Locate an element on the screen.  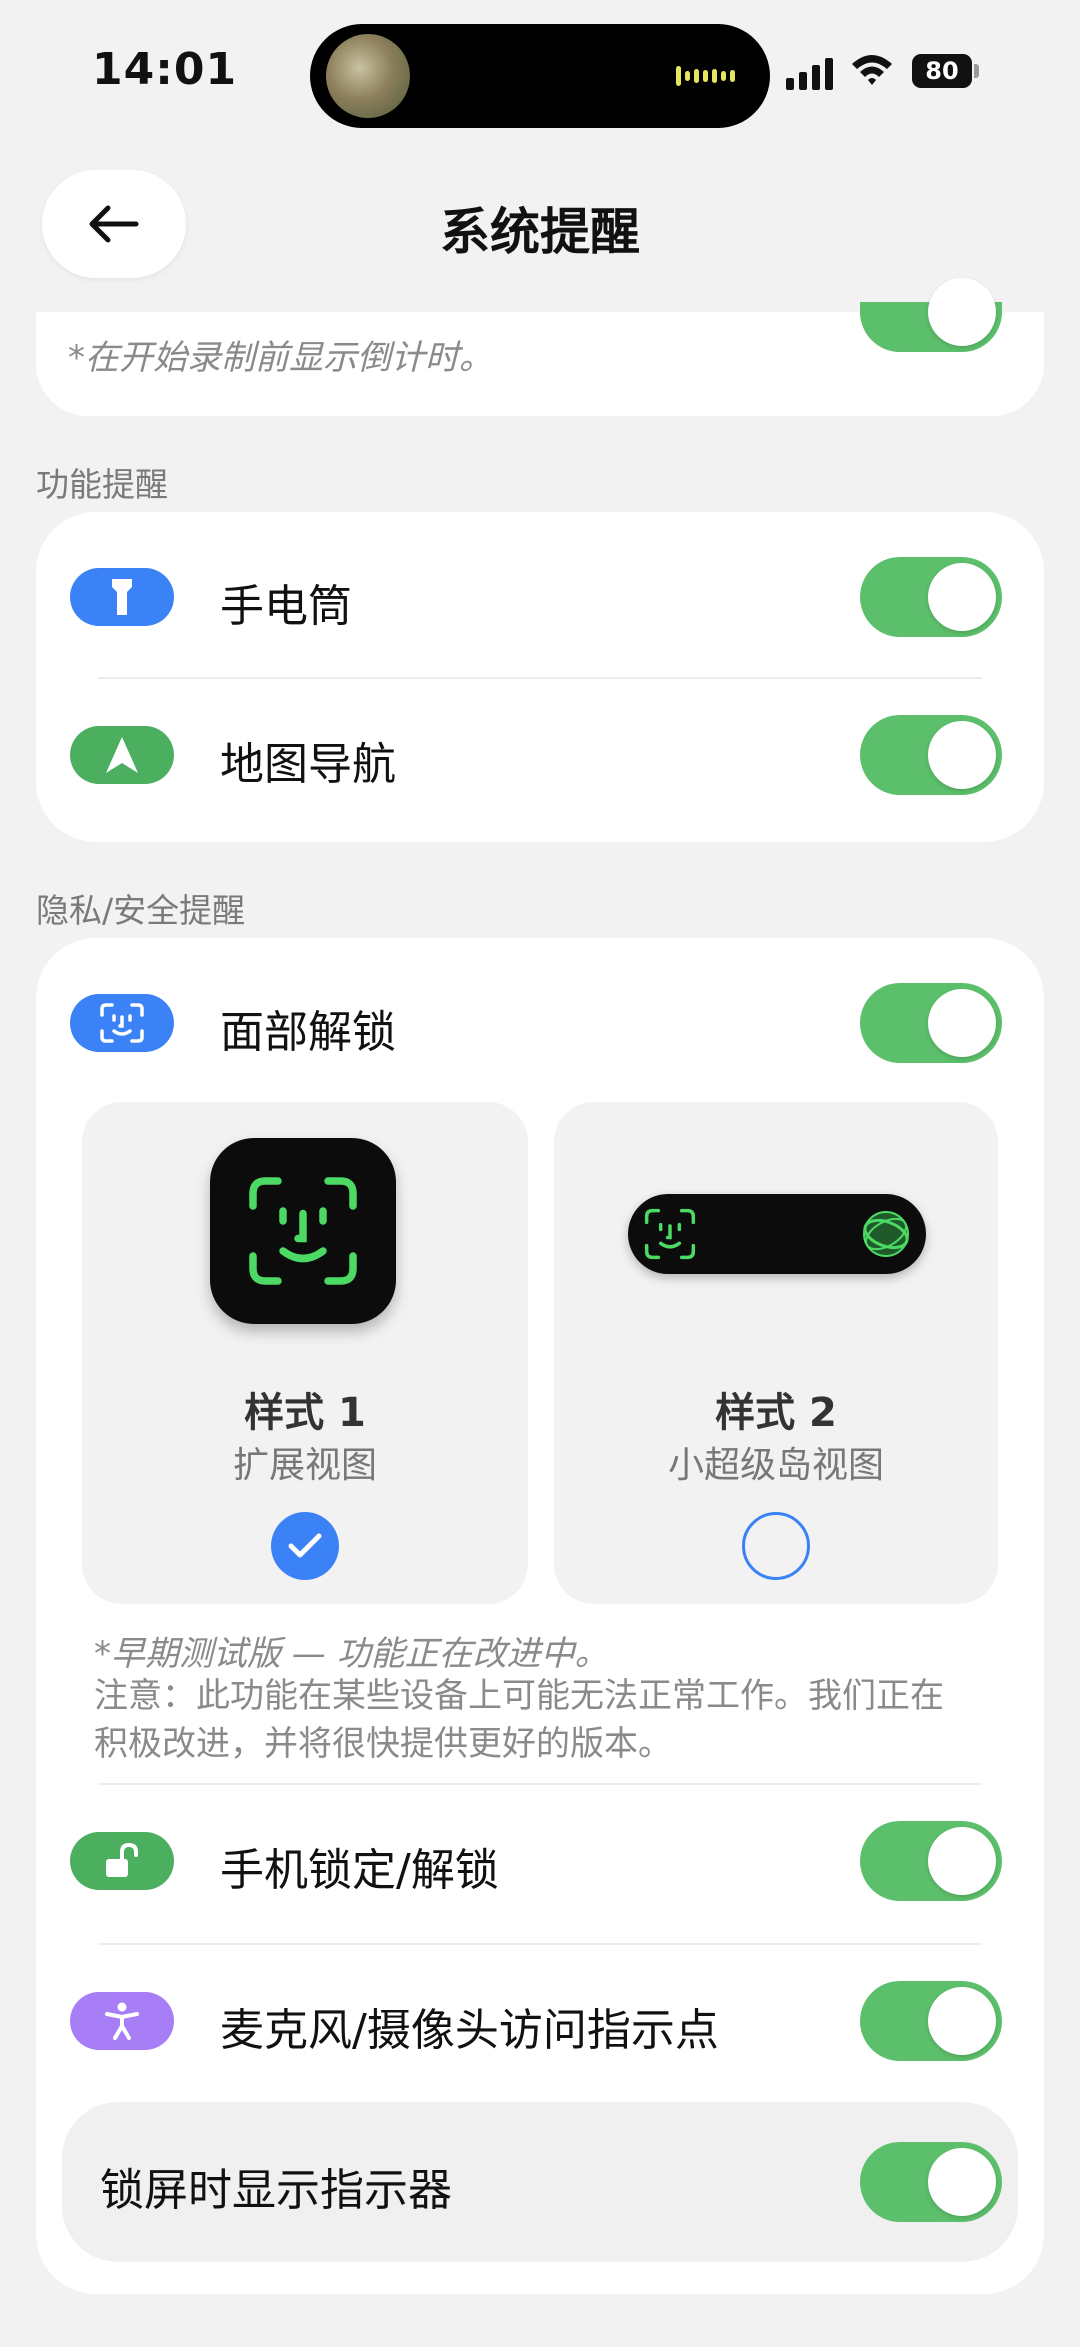
style-1-radio-checked is located at coordinates (305, 1546).